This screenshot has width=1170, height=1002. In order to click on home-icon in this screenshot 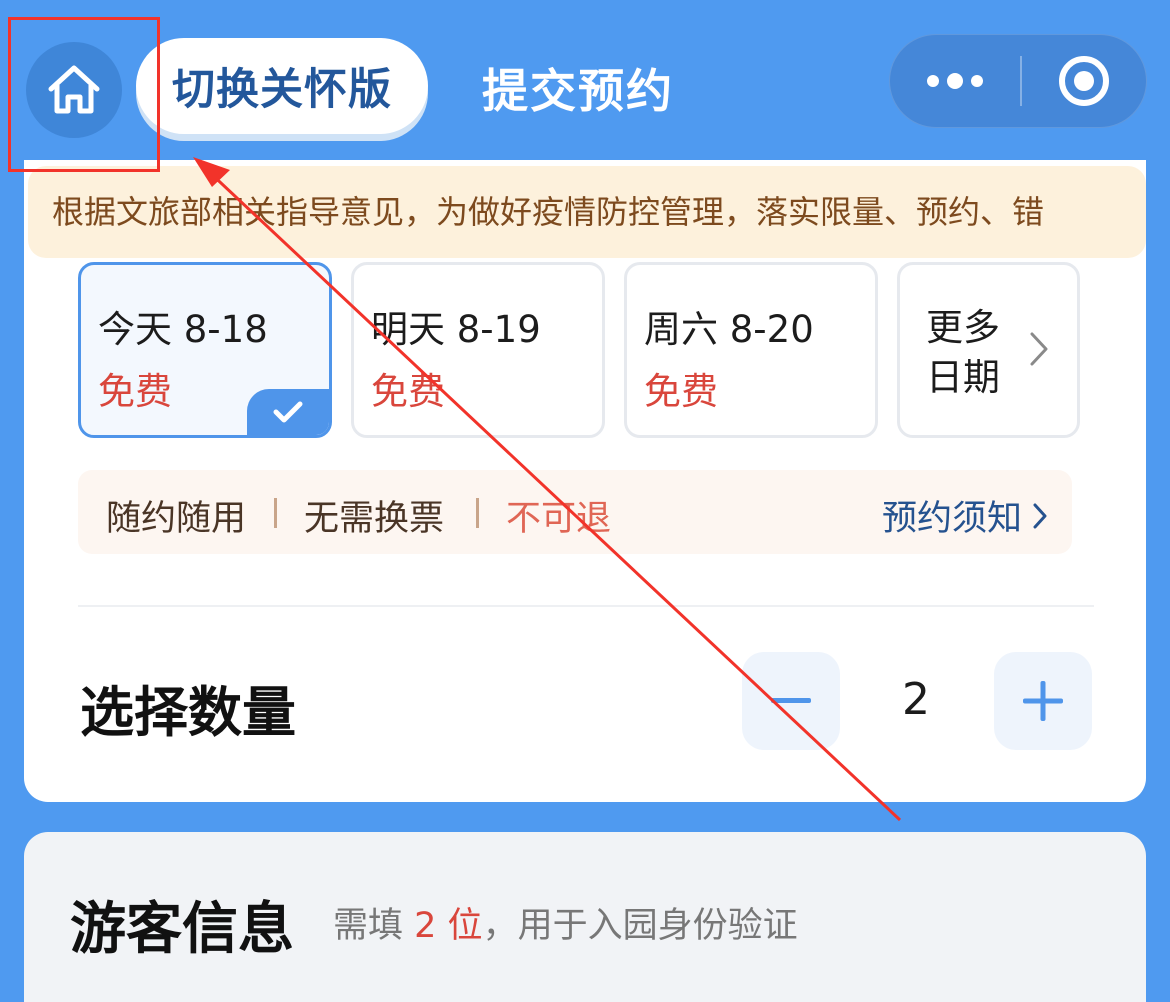, I will do `click(74, 89)`.